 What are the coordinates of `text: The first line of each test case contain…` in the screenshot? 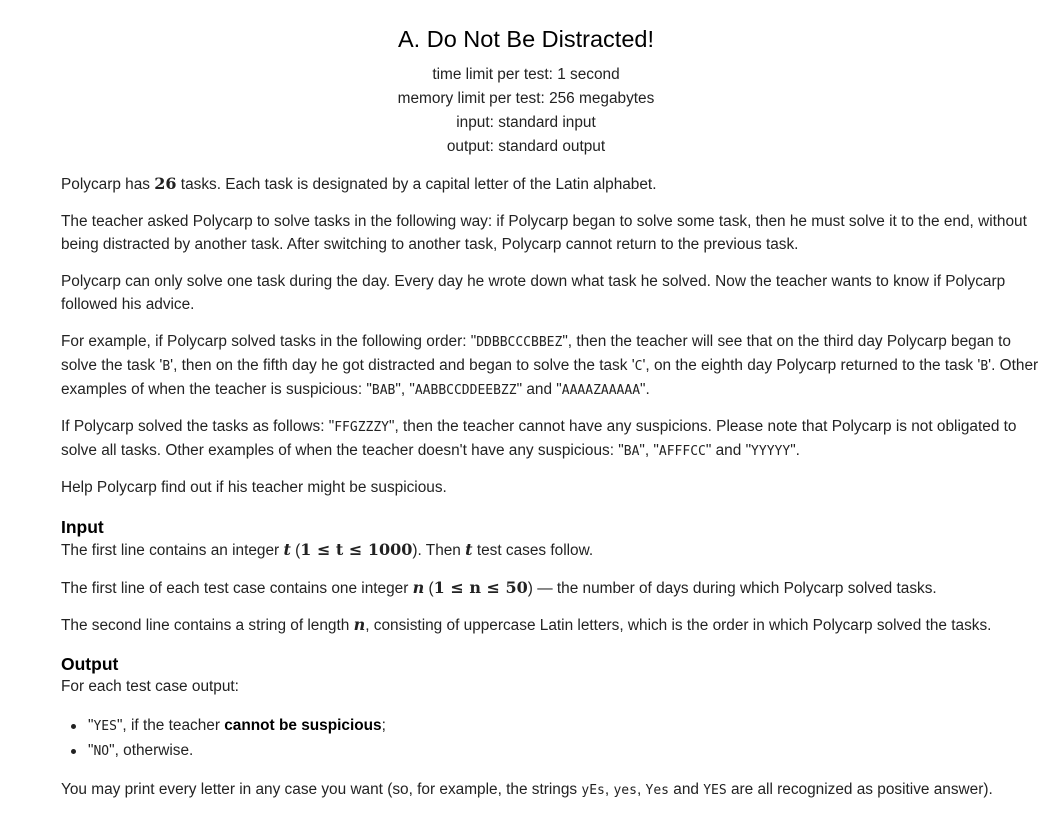 It's located at (237, 588).